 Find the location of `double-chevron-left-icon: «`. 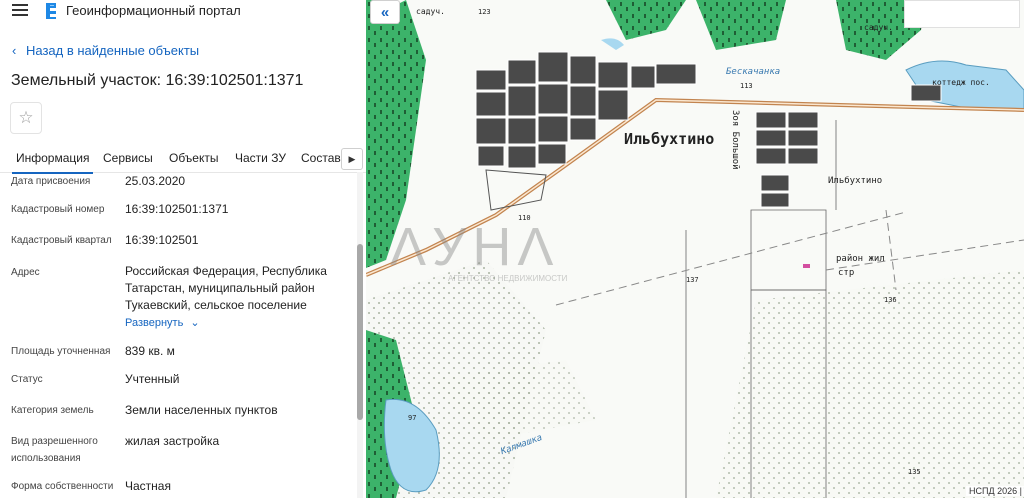

double-chevron-left-icon: « is located at coordinates (385, 12).